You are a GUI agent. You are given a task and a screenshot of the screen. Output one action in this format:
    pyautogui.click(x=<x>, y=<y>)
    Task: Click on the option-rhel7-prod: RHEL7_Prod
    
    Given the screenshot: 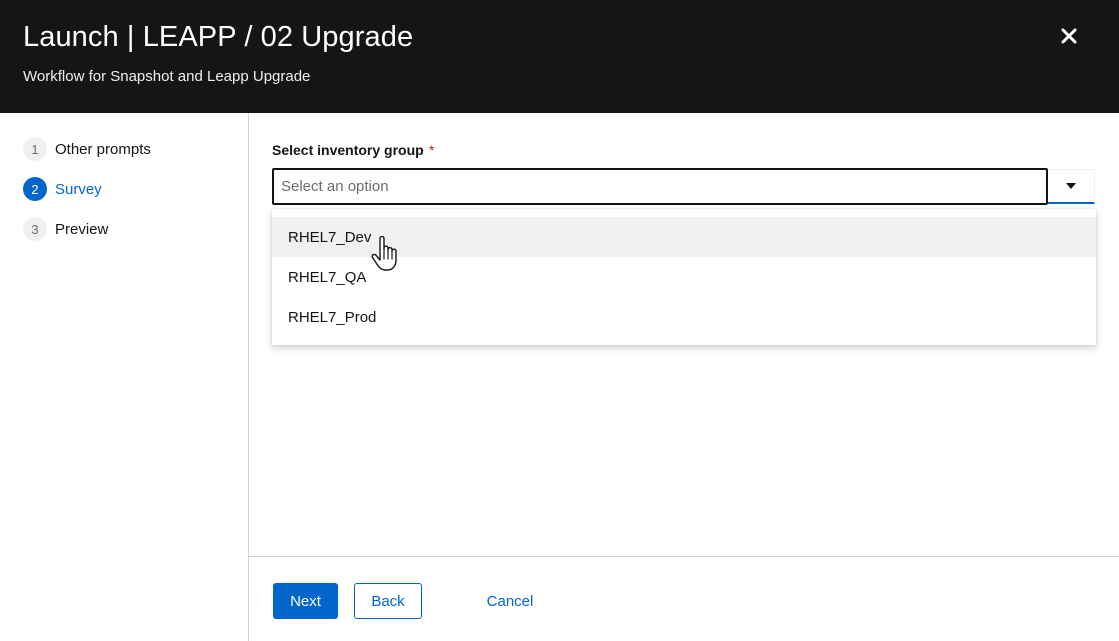 What is the action you would take?
    pyautogui.click(x=684, y=317)
    